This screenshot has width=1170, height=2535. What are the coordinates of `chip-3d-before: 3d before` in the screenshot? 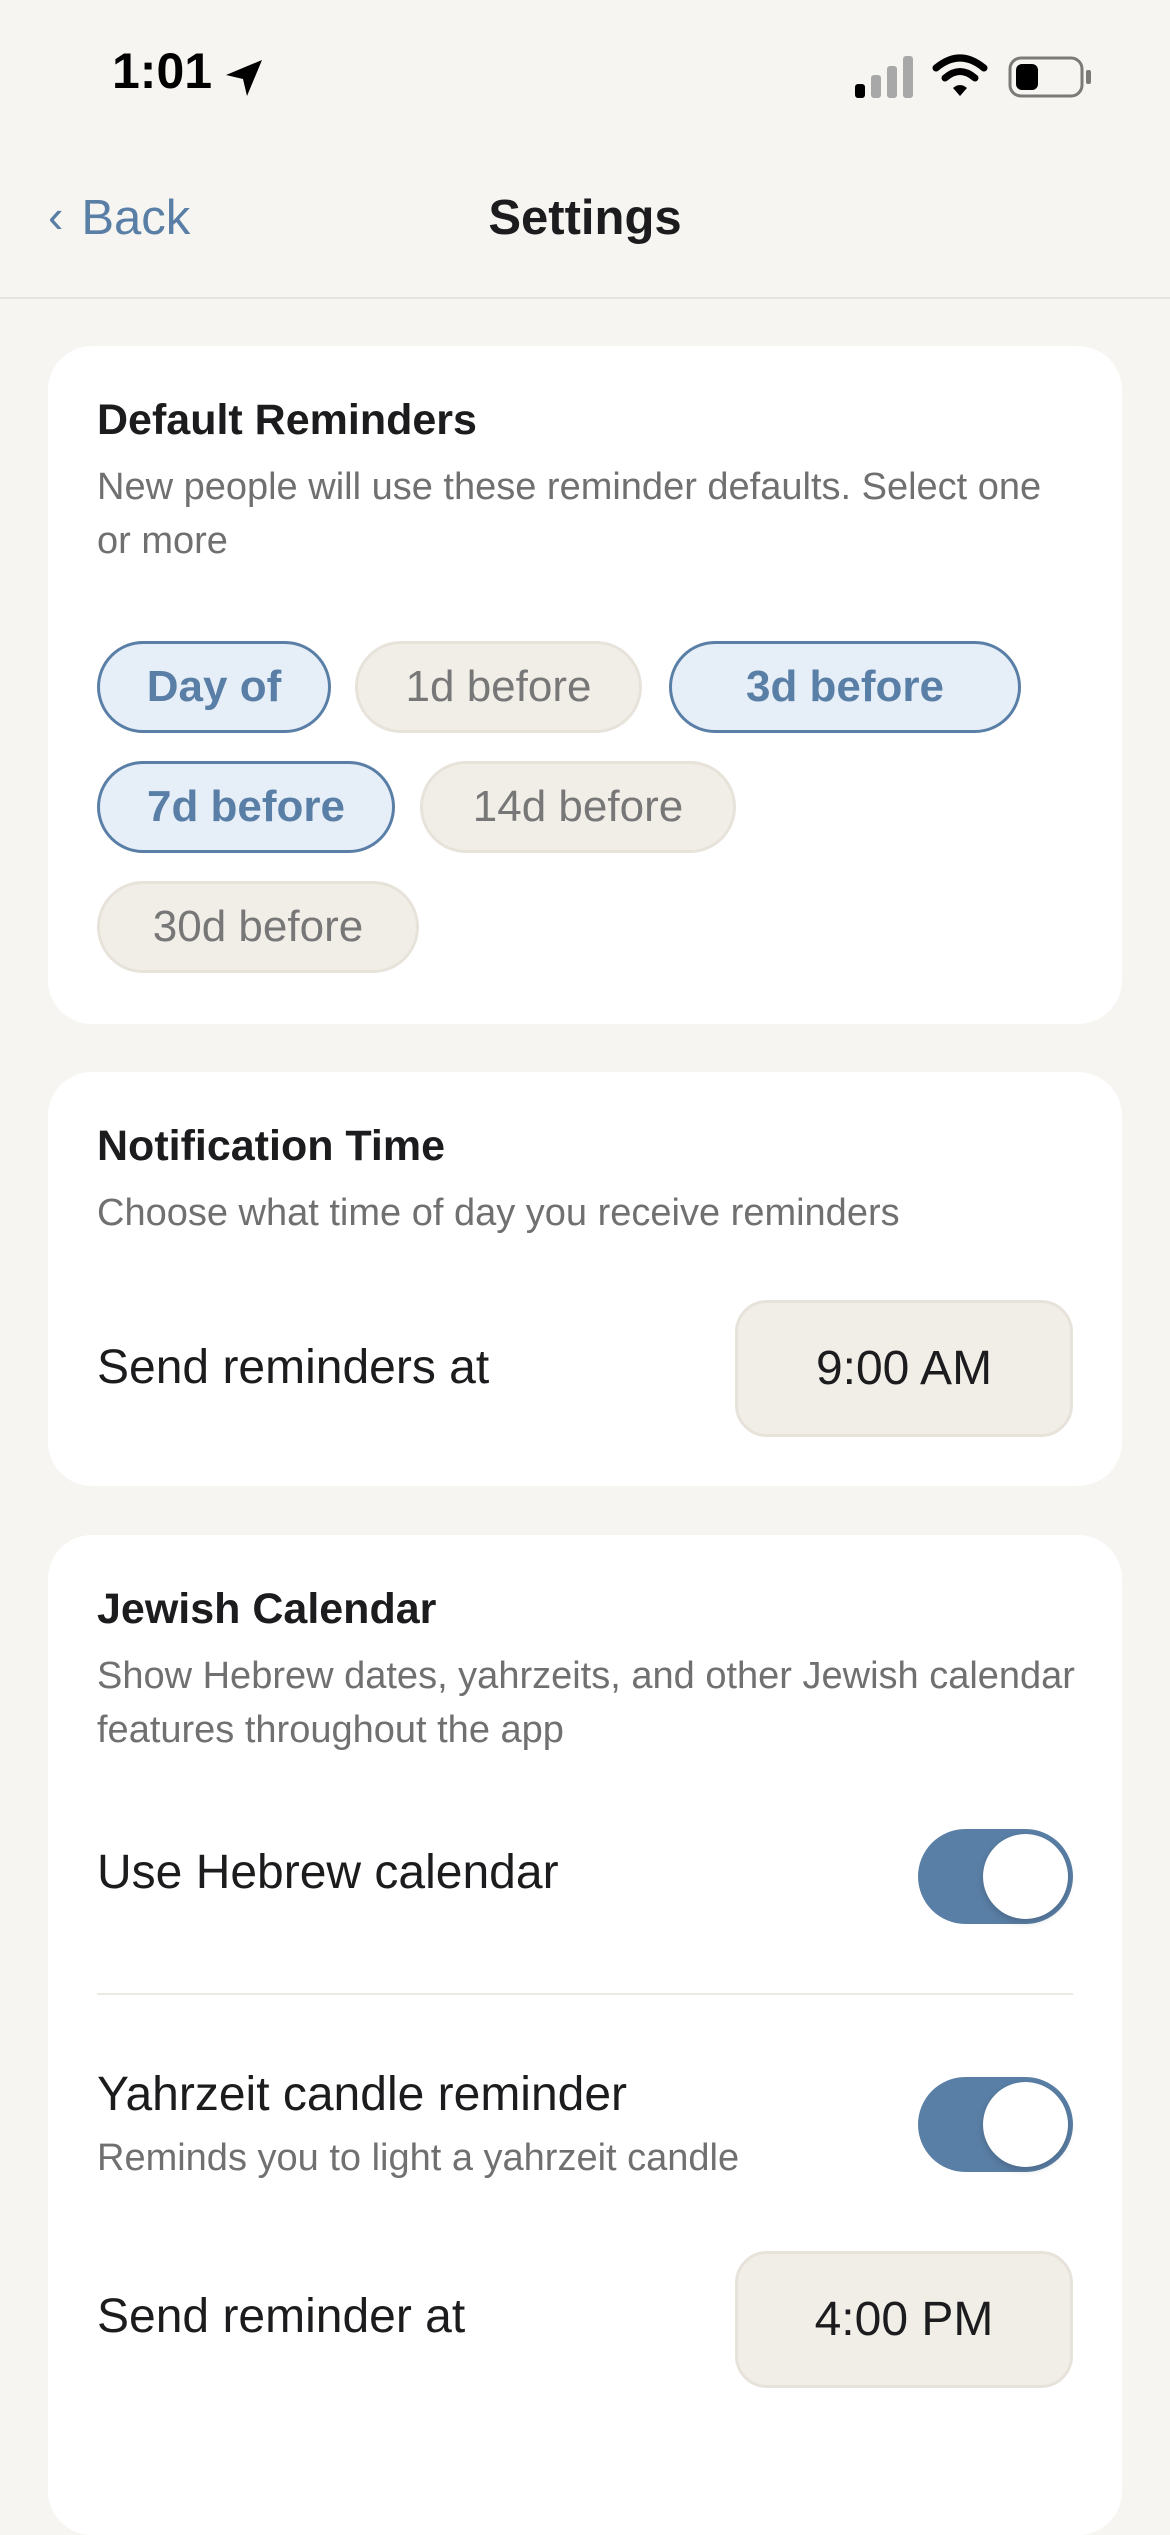 It's located at (845, 687).